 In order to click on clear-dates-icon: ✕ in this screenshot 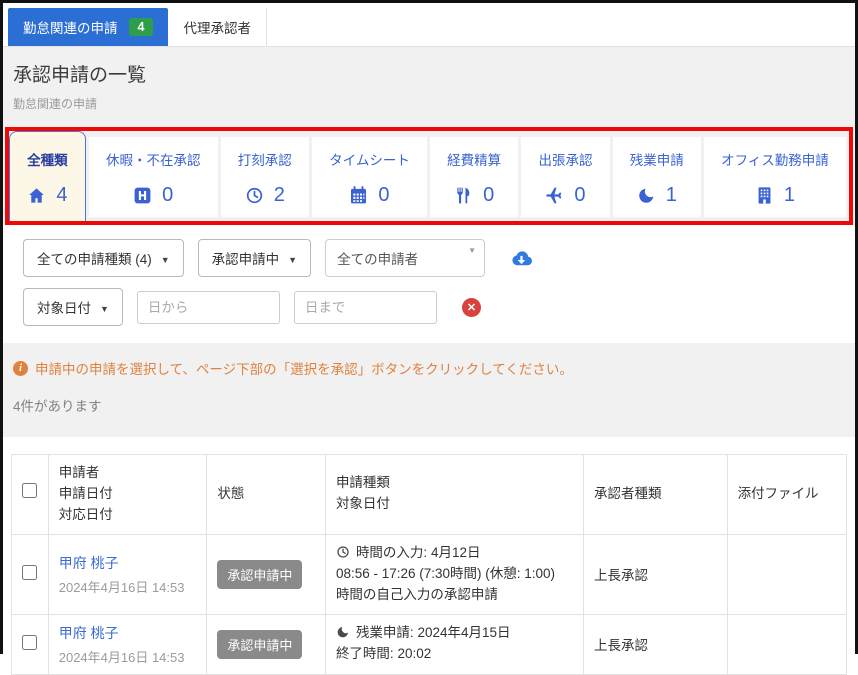, I will do `click(471, 307)`.